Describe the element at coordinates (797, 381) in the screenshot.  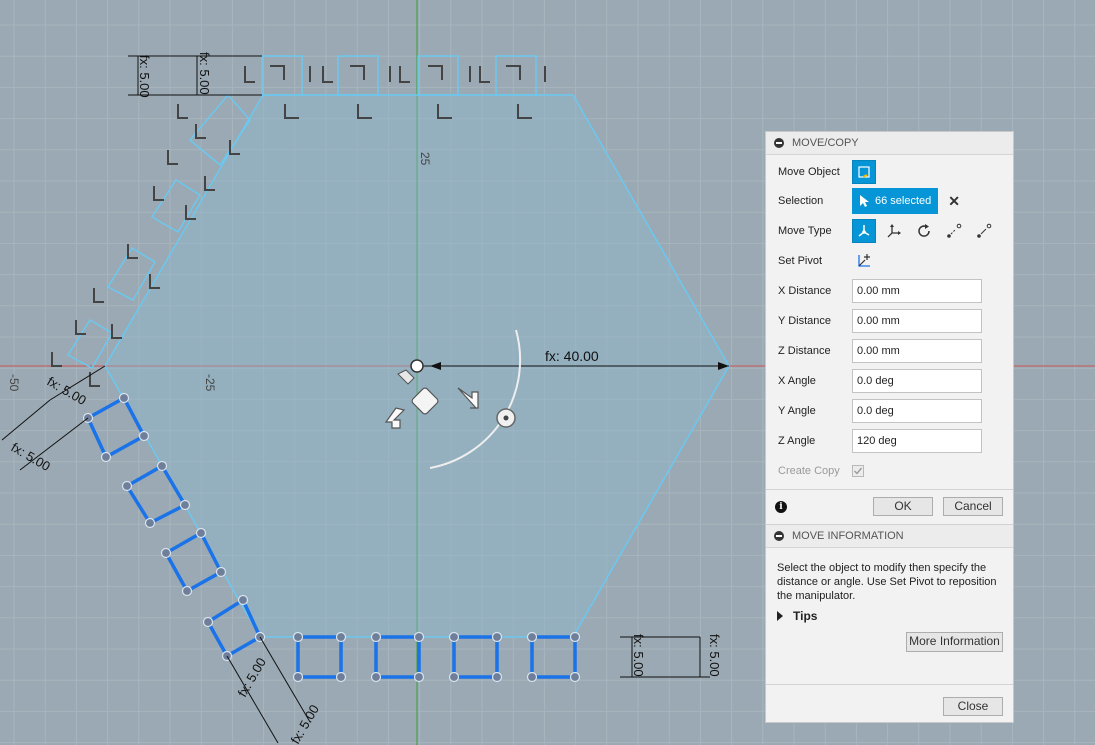
I see `field-label: X Angle` at that location.